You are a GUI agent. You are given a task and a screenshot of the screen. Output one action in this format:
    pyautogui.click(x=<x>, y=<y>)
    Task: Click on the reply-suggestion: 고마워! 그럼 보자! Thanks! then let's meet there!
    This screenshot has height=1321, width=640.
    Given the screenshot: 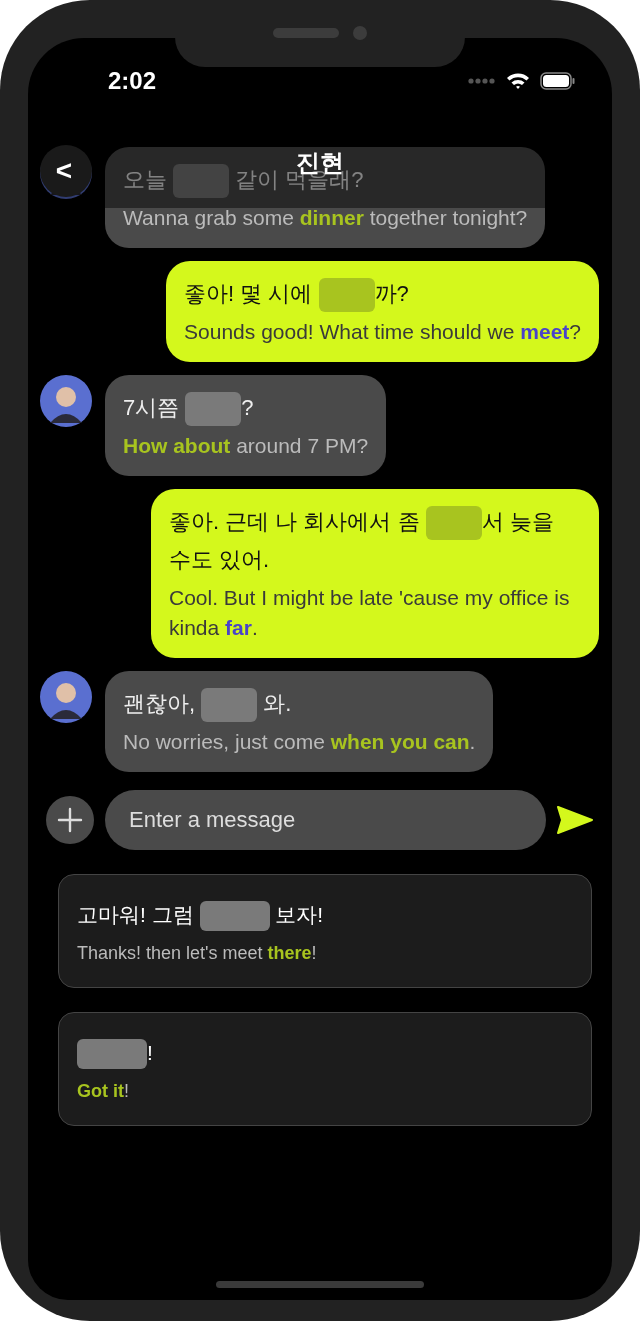 What is the action you would take?
    pyautogui.click(x=325, y=931)
    